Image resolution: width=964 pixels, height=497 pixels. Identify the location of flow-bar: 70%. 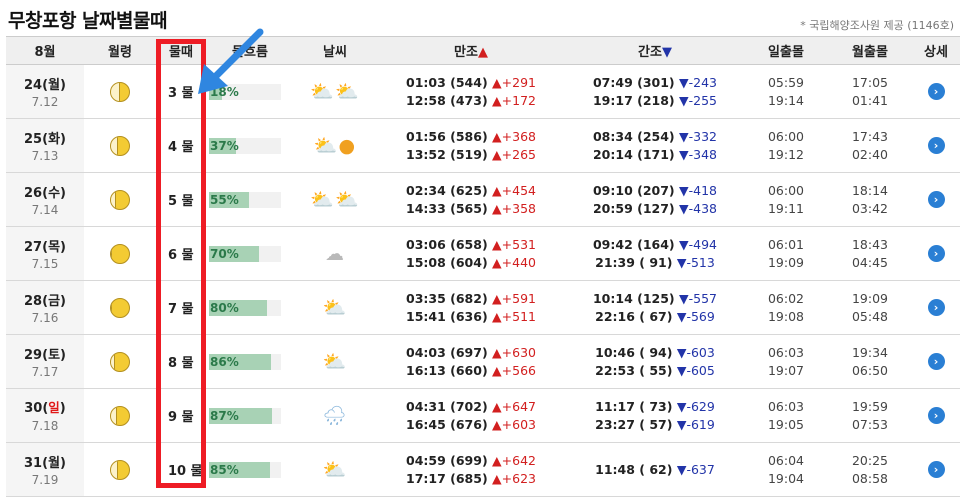
(245, 253).